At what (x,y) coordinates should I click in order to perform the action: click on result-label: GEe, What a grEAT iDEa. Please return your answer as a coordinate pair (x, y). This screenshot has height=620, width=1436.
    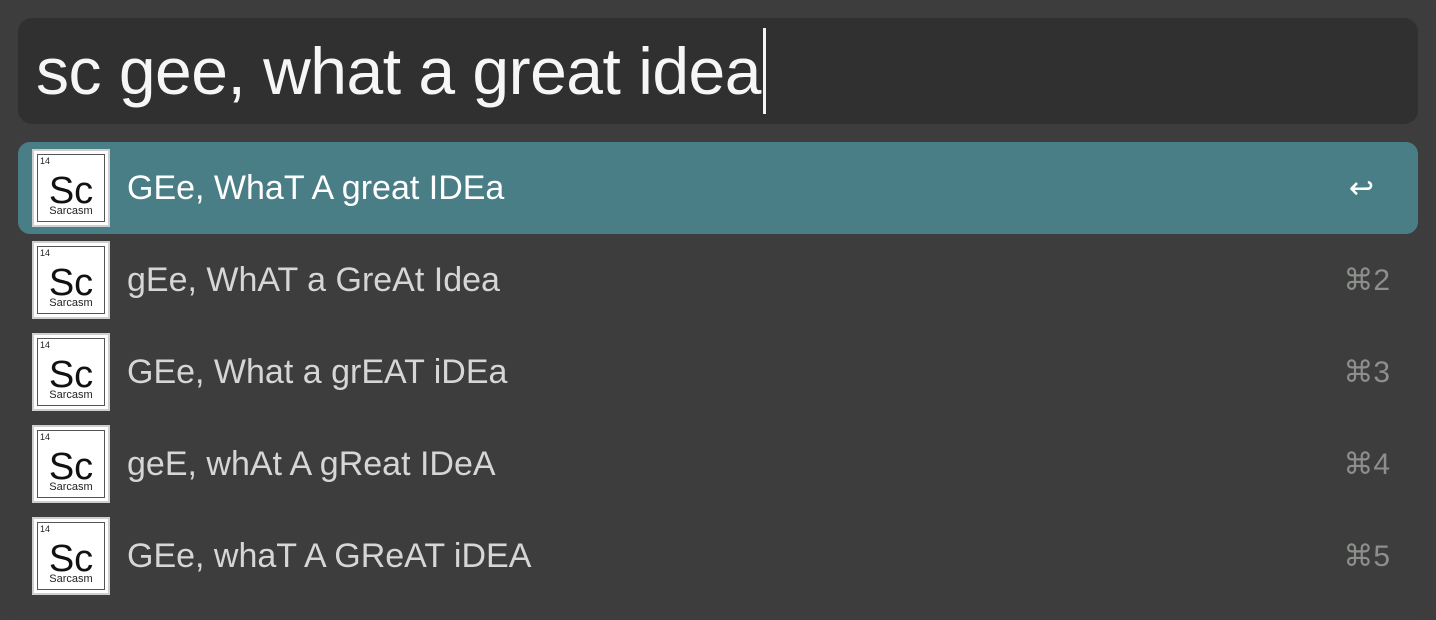
    Looking at the image, I should click on (317, 371).